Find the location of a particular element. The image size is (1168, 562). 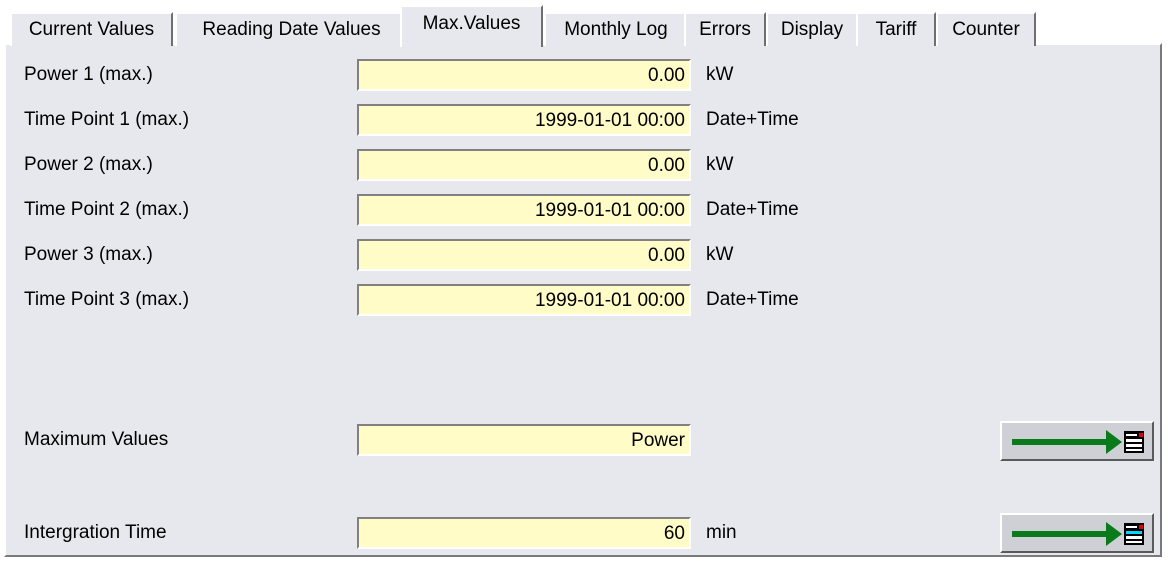

power-1-unit: kW is located at coordinates (720, 74).